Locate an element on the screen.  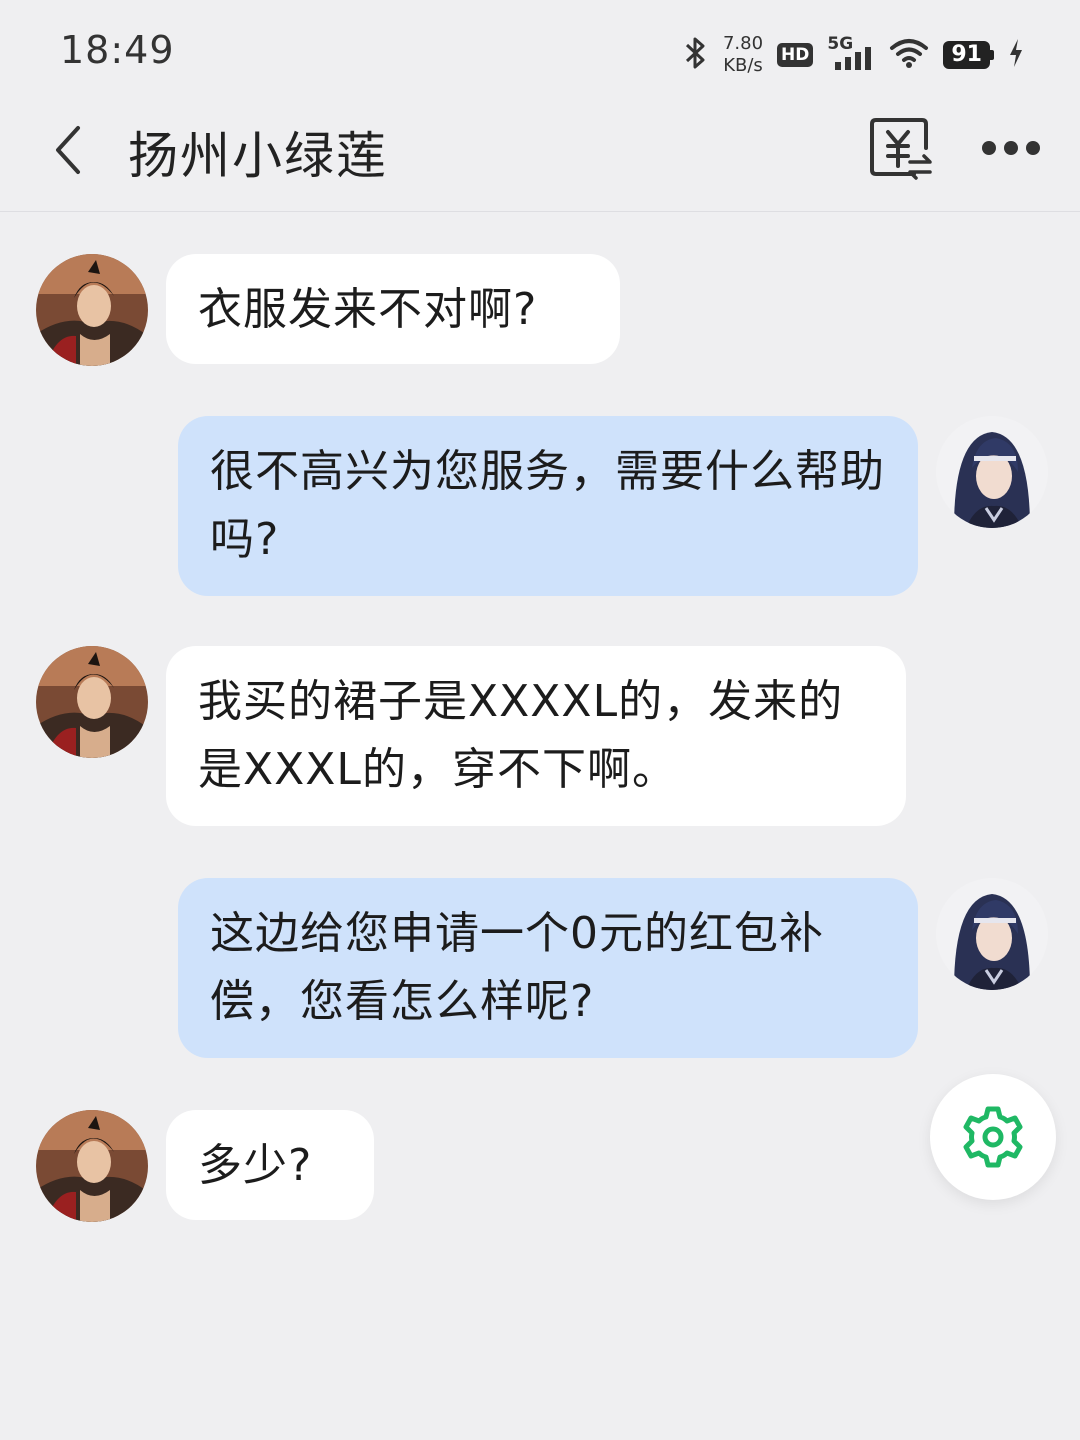
incoming-message-bubble: 衣服发来不对啊? is located at coordinates (393, 309).